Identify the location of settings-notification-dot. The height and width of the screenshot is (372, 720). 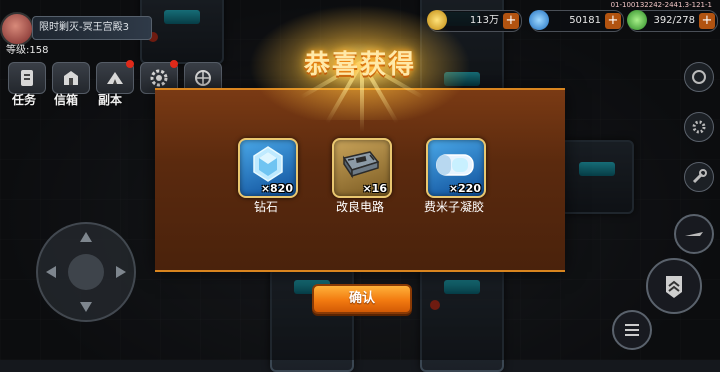
(174, 64).